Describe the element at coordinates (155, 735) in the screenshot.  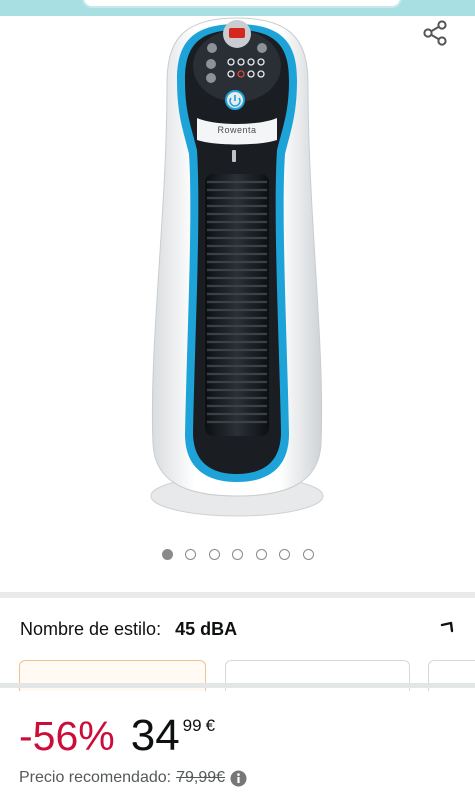
I see `price-whole: 34` at that location.